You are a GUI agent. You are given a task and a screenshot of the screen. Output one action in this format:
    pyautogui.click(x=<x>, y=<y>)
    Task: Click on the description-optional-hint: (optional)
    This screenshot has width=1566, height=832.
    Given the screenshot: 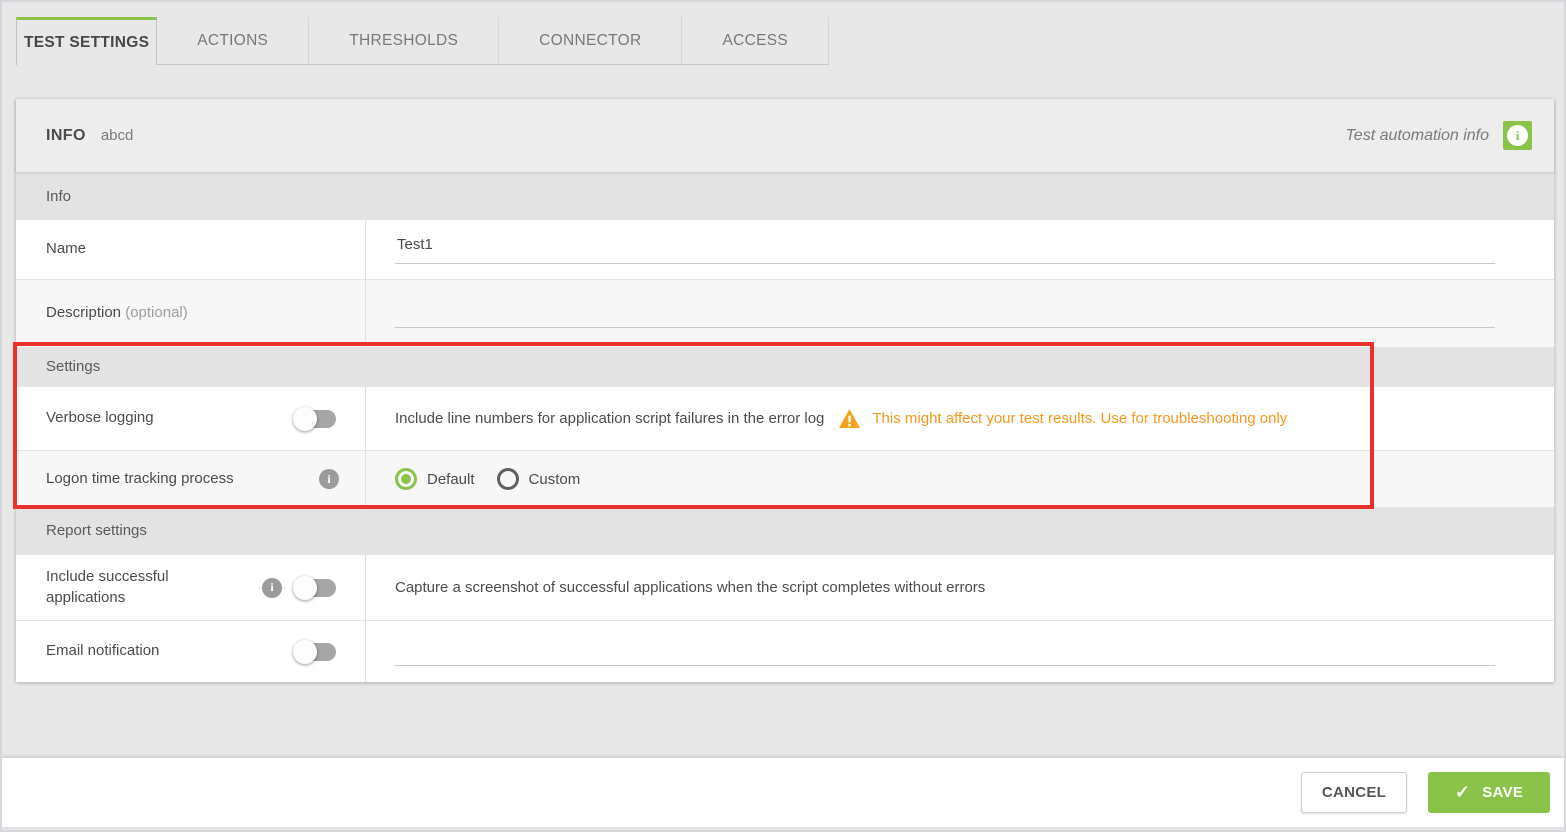 What is the action you would take?
    pyautogui.click(x=156, y=313)
    